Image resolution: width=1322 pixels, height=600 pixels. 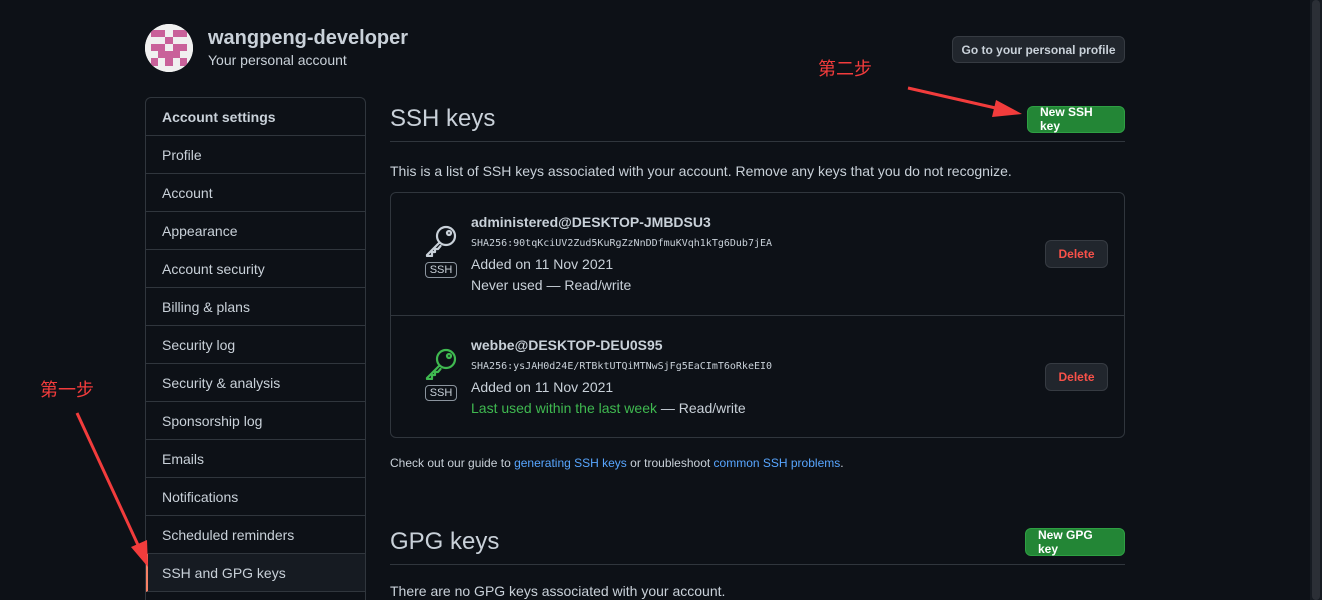 I want to click on sidebar-heading: Account settings, so click(x=255, y=117).